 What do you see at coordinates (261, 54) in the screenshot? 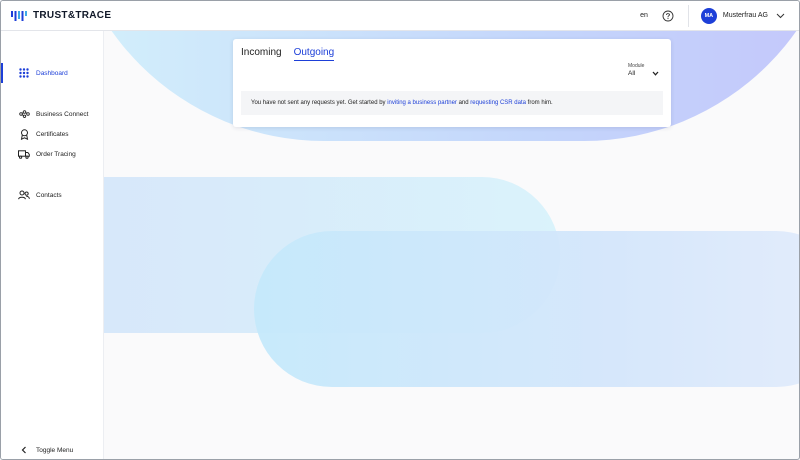
I see `tab-incoming: Incoming` at bounding box center [261, 54].